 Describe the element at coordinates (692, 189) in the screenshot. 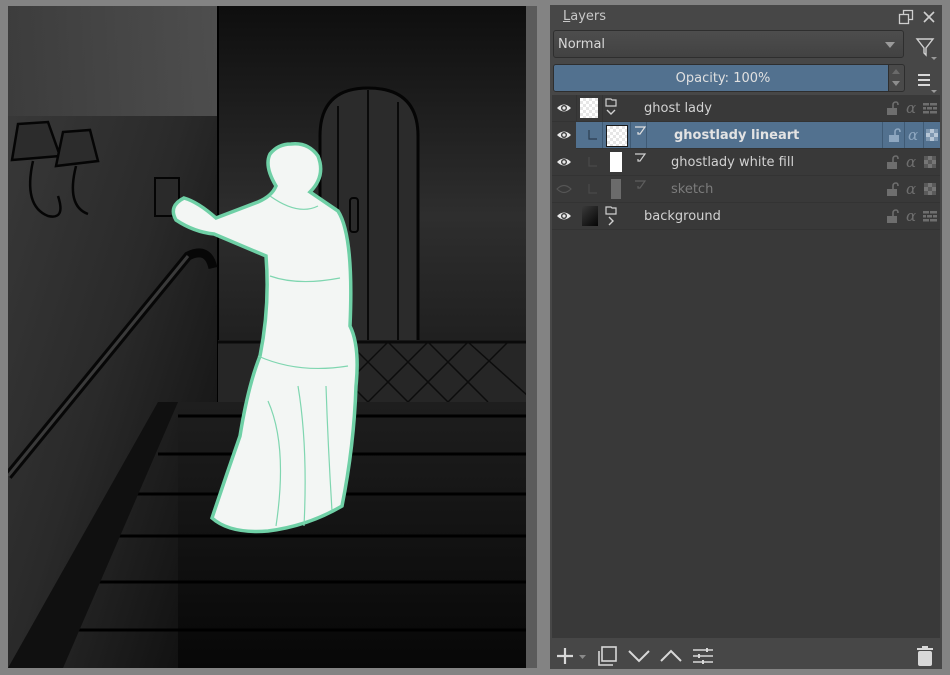

I see `layer-name: sketch` at that location.